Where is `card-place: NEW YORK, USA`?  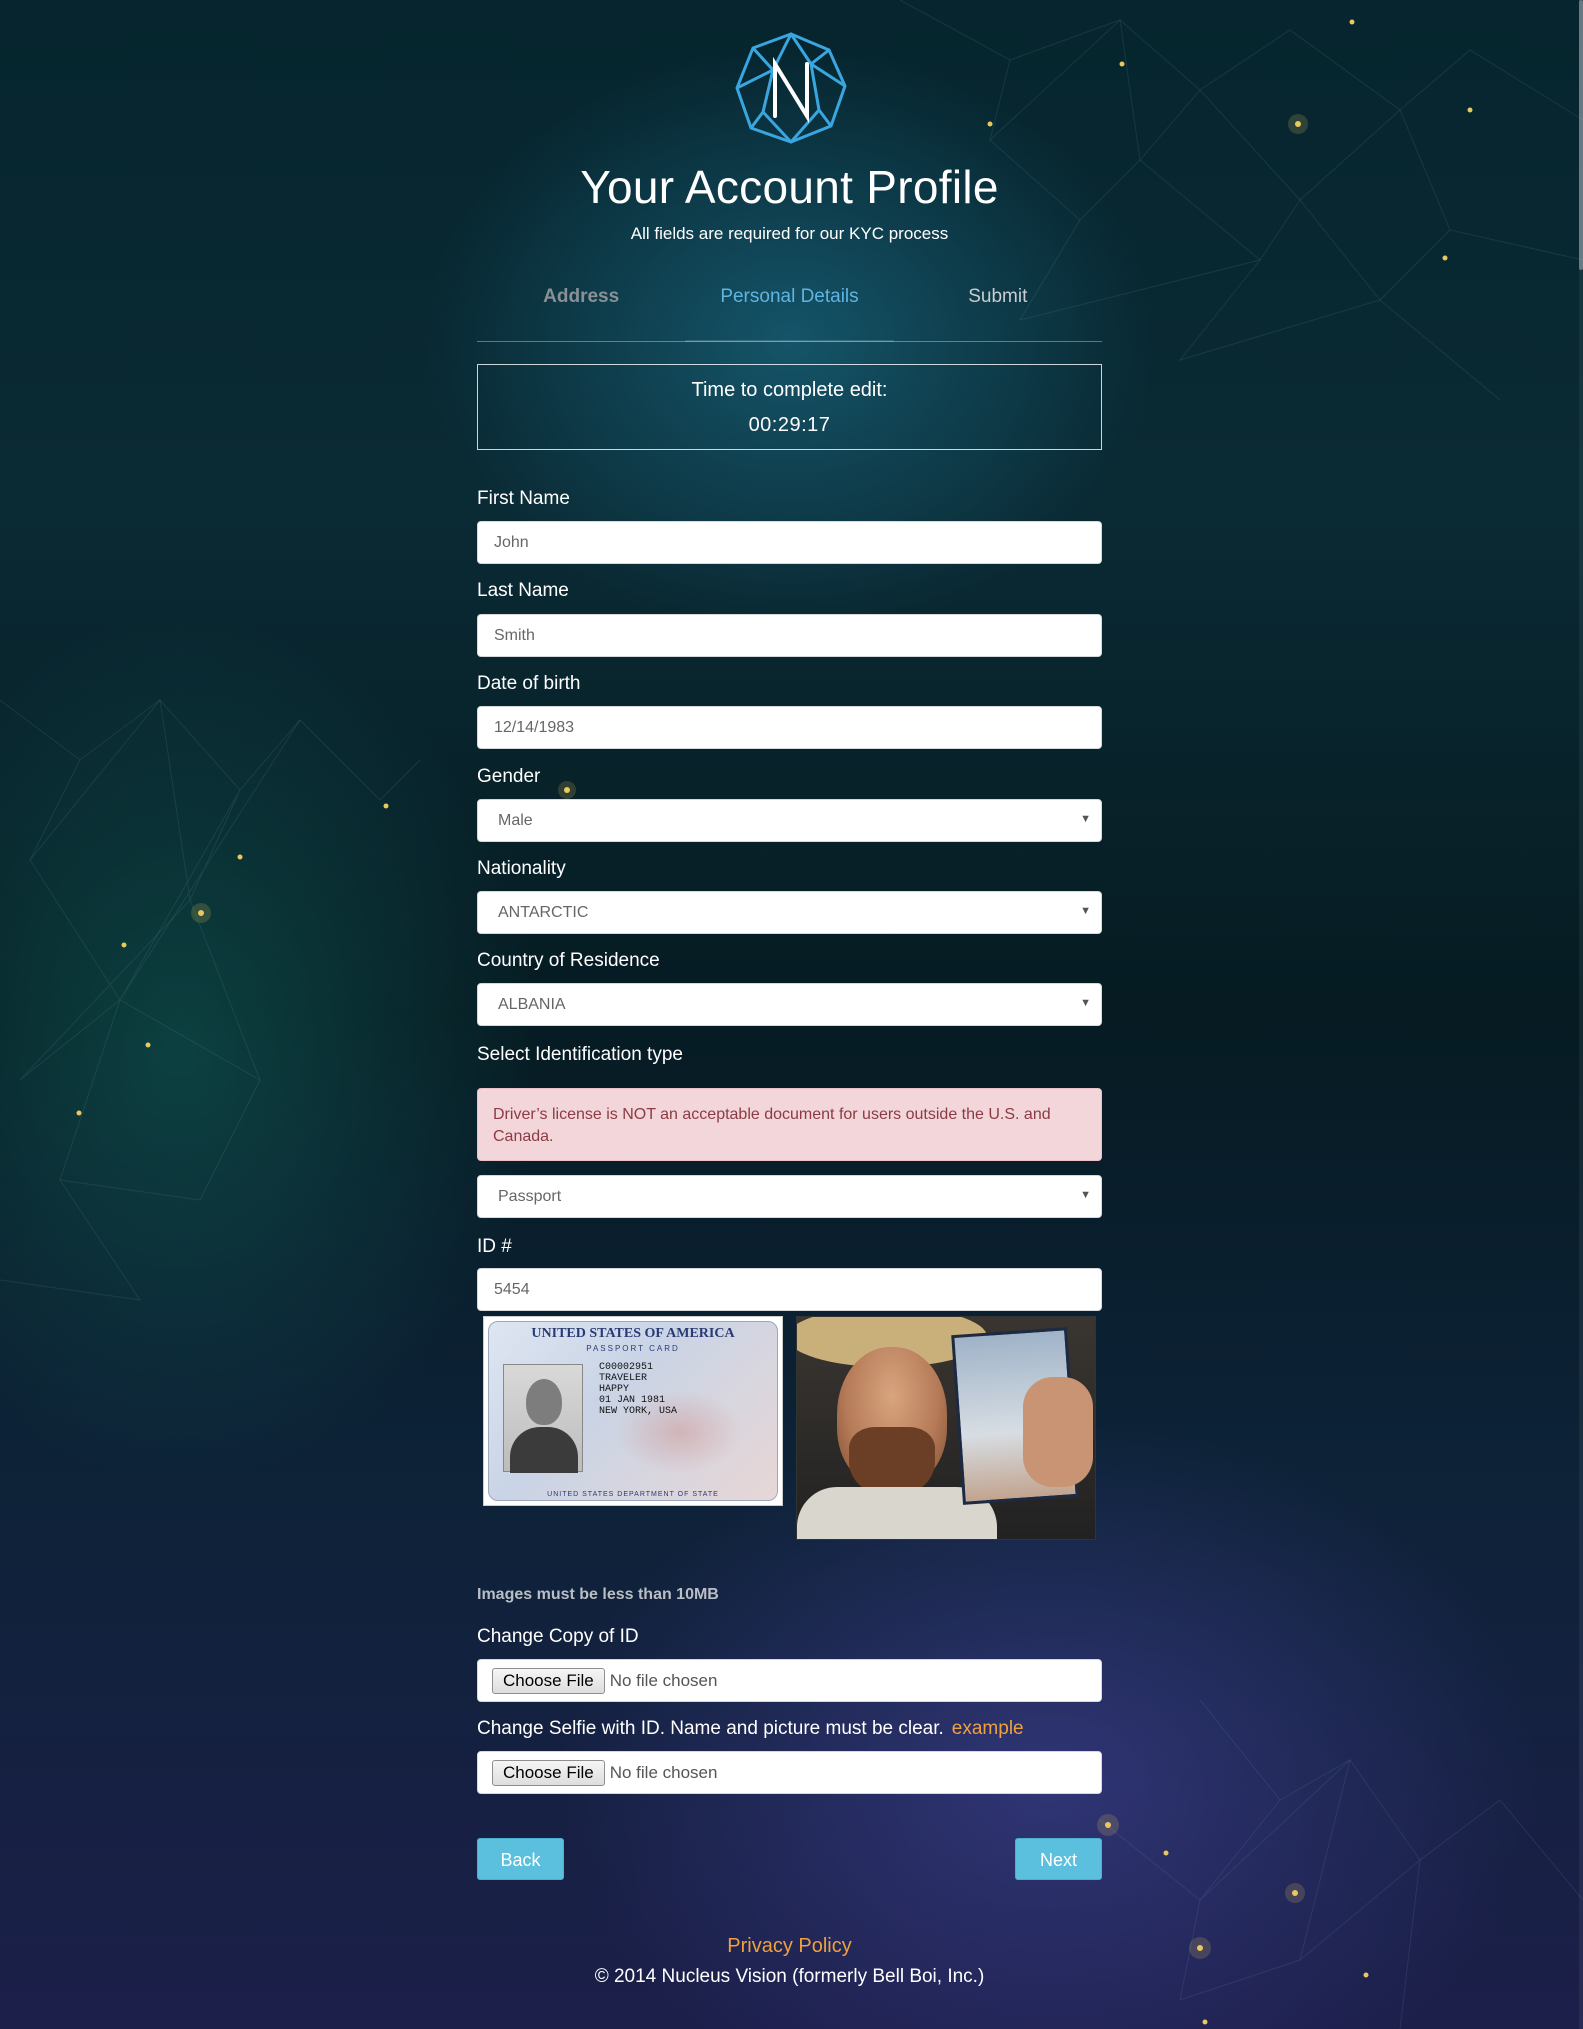
card-place: NEW YORK, USA is located at coordinates (638, 1411).